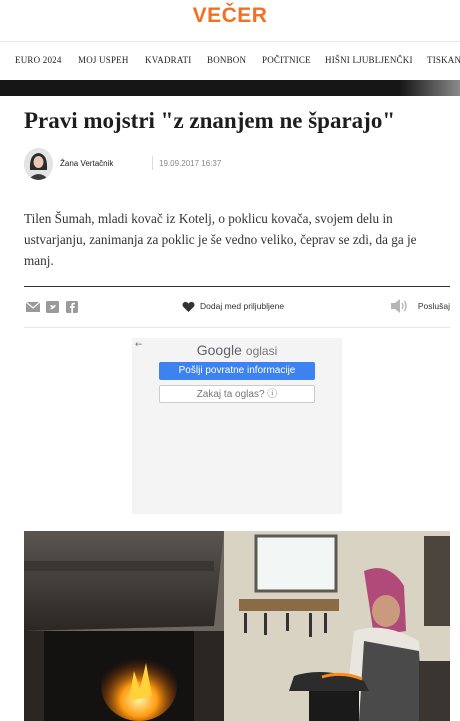  What do you see at coordinates (400, 308) in the screenshot?
I see `speaker-icon` at bounding box center [400, 308].